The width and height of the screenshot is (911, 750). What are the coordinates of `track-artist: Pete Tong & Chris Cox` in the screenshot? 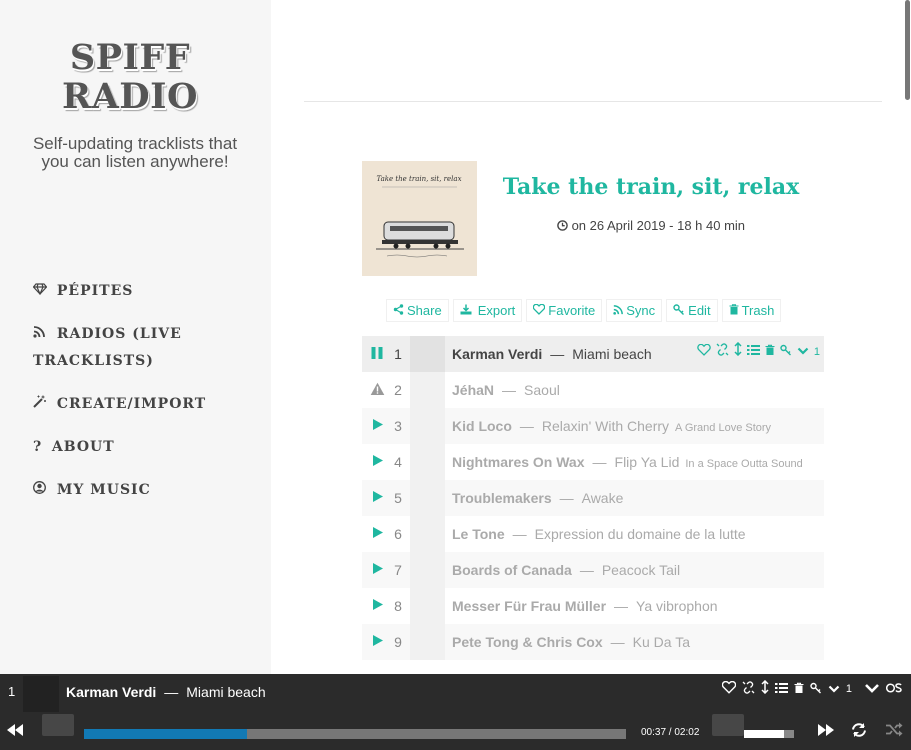 It's located at (527, 642).